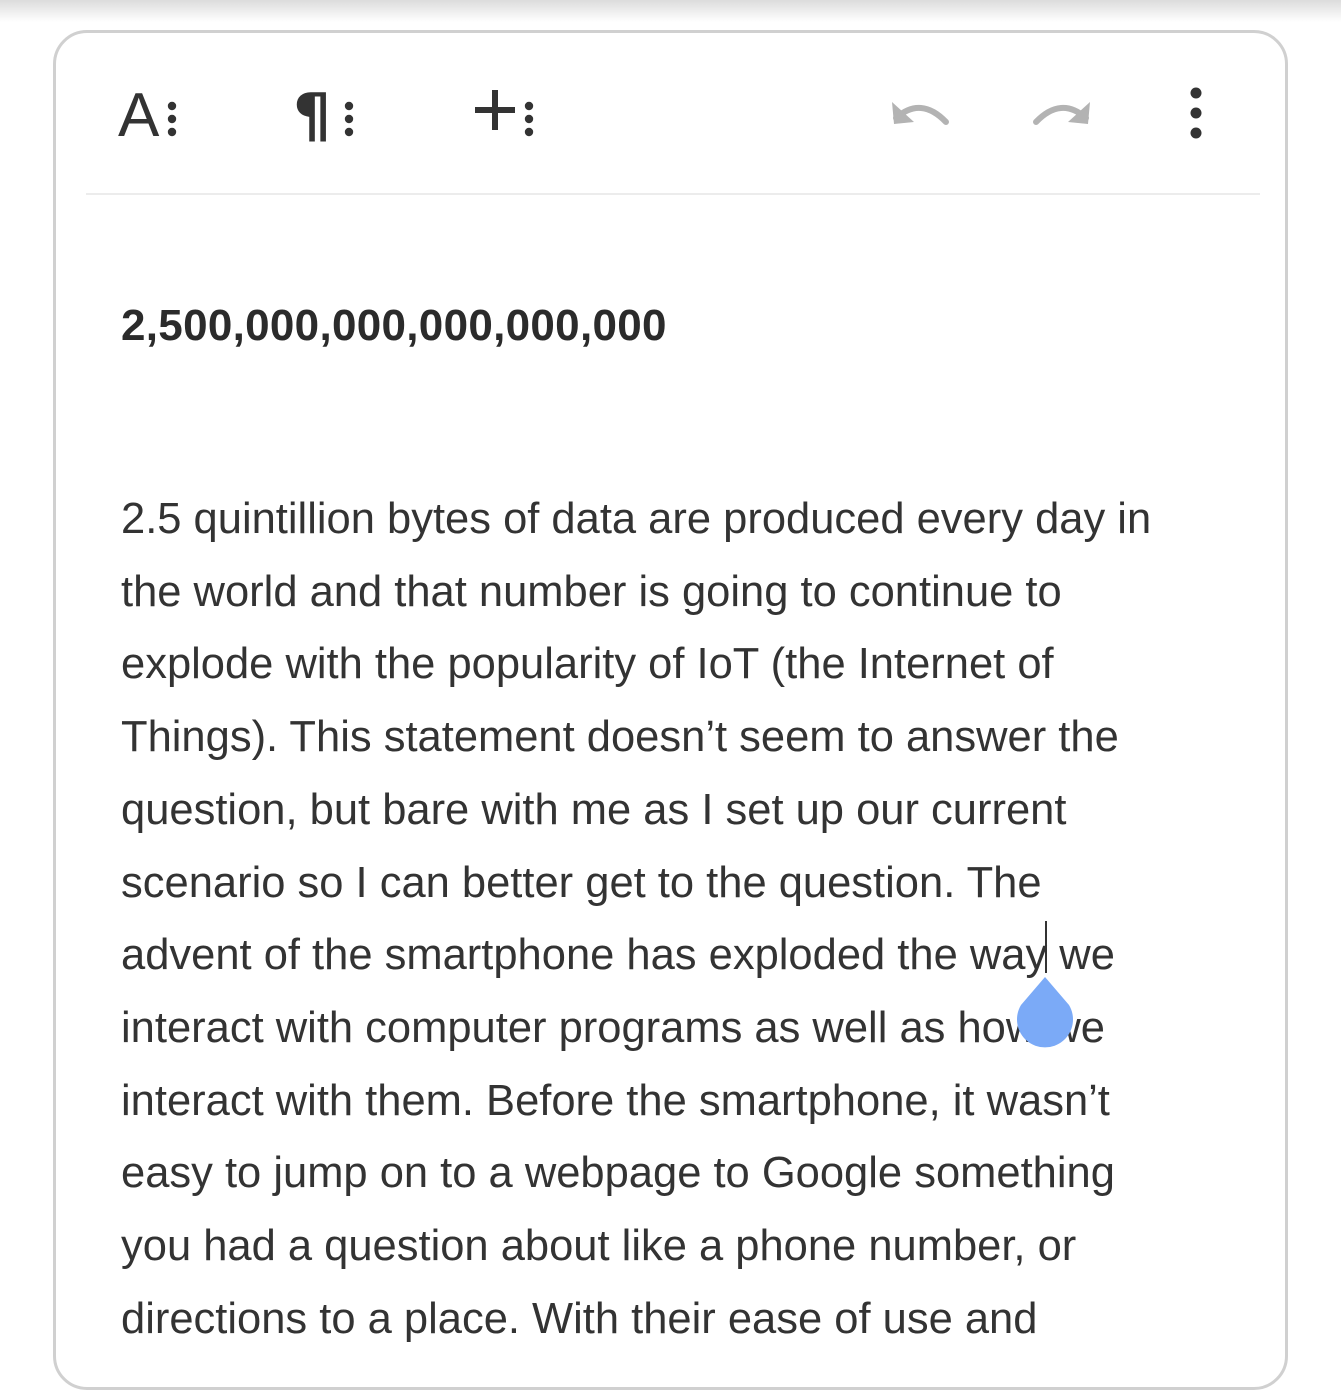 The width and height of the screenshot is (1341, 1390). What do you see at coordinates (670, 11) in the screenshot?
I see `app-bar-shadow` at bounding box center [670, 11].